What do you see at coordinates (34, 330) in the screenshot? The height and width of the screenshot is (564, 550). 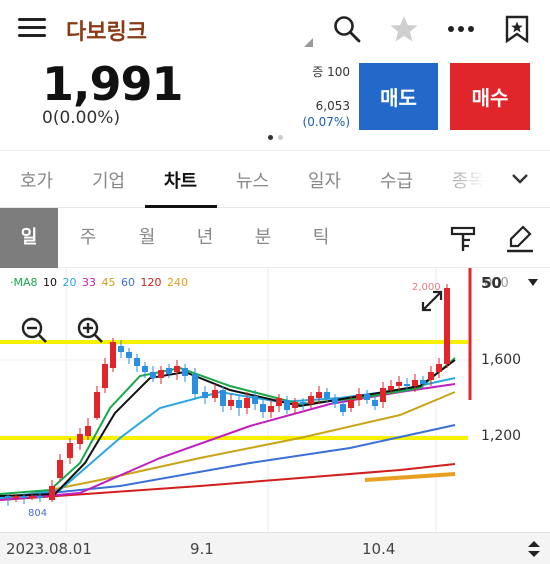 I see `zoom-out-icon` at bounding box center [34, 330].